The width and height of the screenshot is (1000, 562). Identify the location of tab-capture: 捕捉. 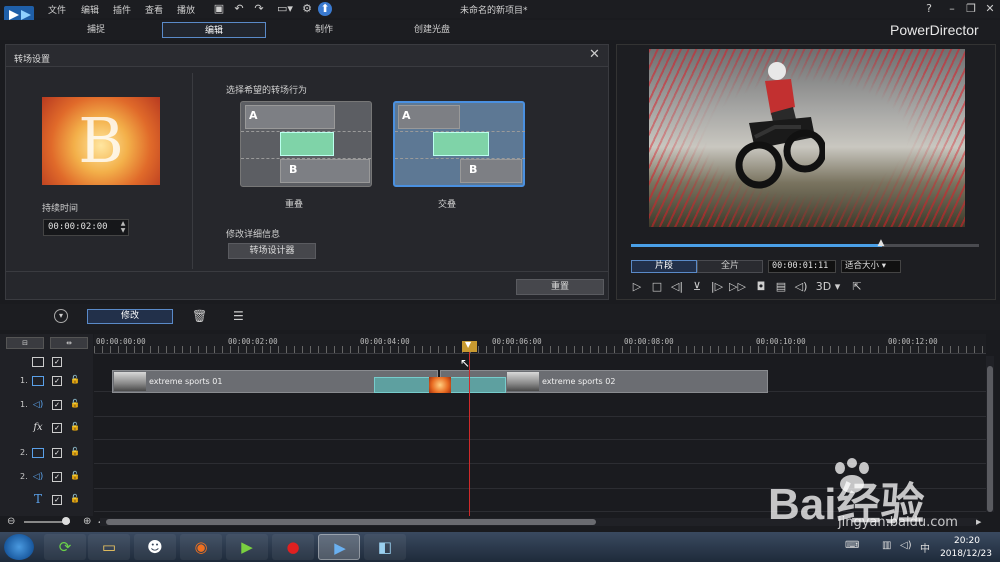
(96, 30).